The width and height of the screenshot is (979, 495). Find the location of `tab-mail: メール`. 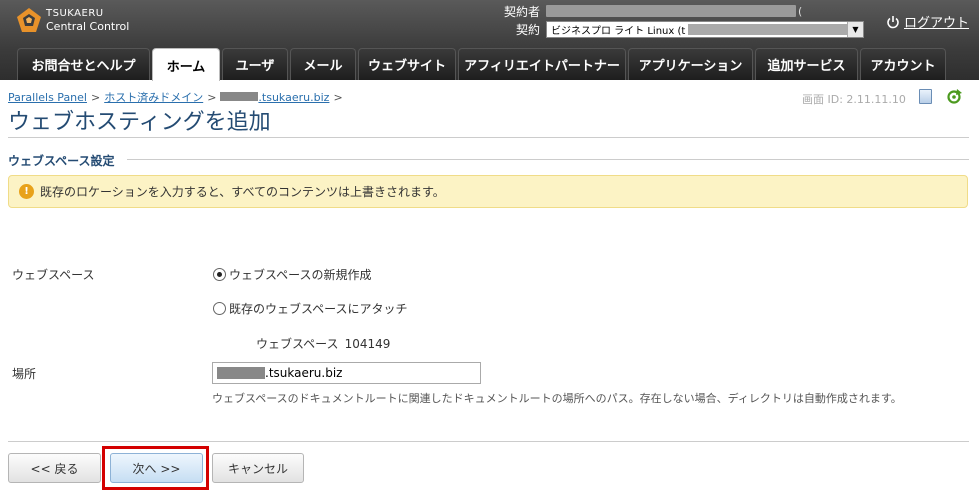

tab-mail: メール is located at coordinates (323, 64).